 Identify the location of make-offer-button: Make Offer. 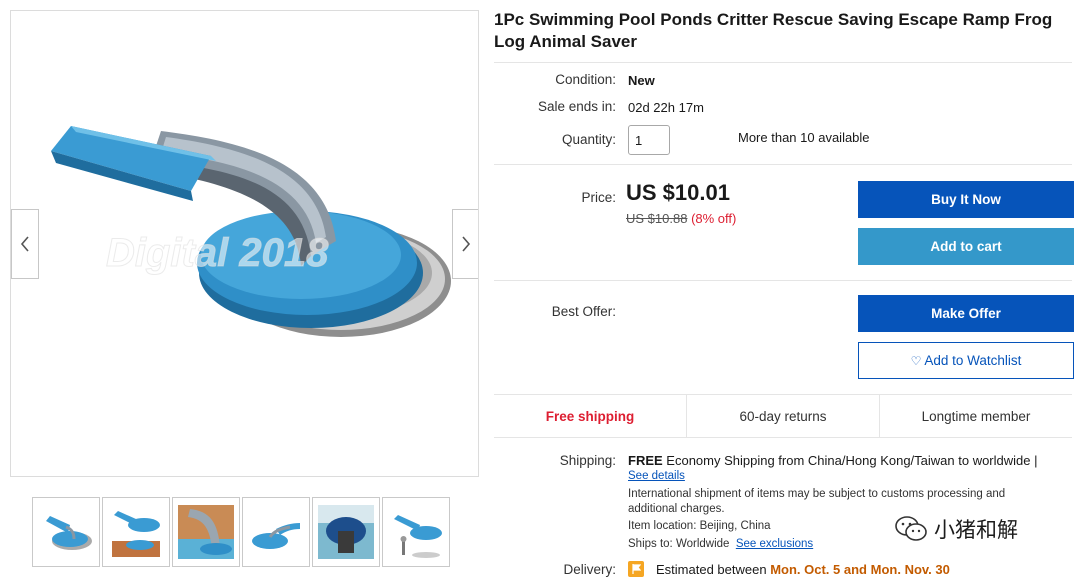
(966, 313).